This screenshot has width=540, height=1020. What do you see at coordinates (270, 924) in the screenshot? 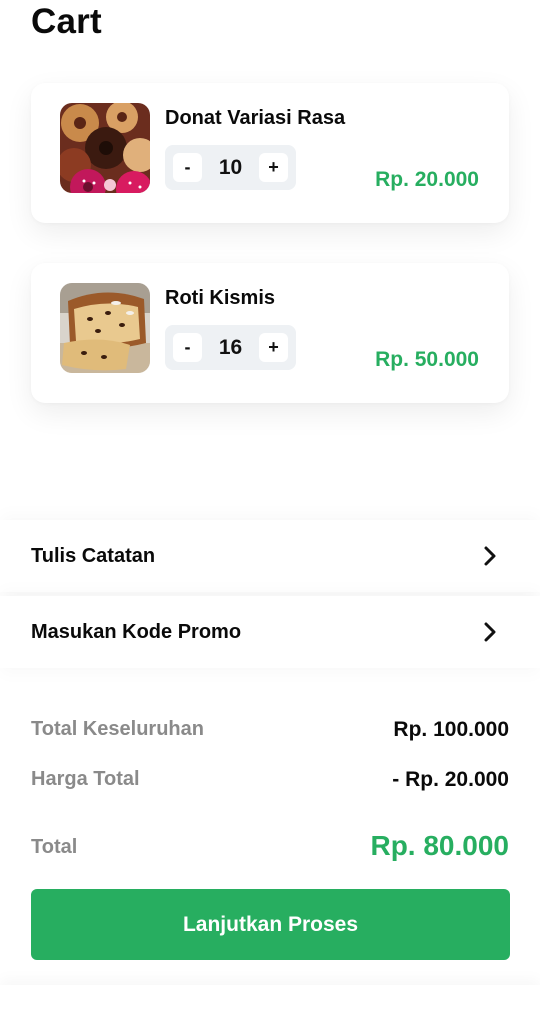
I see `proceed-button: Lanjutkan Proses` at bounding box center [270, 924].